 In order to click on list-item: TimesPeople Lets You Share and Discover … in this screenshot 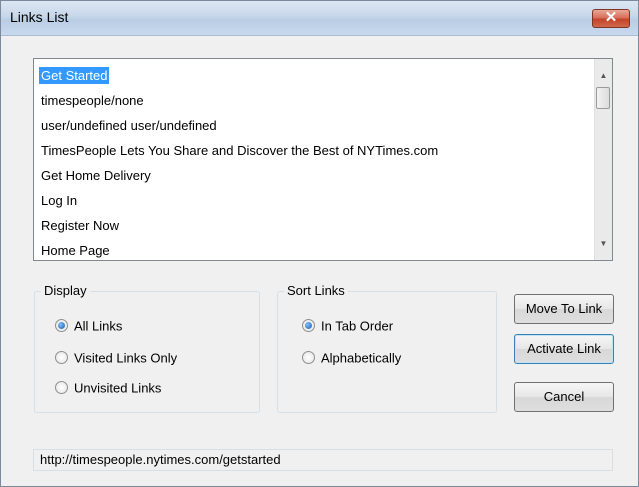, I will do `click(316, 153)`.